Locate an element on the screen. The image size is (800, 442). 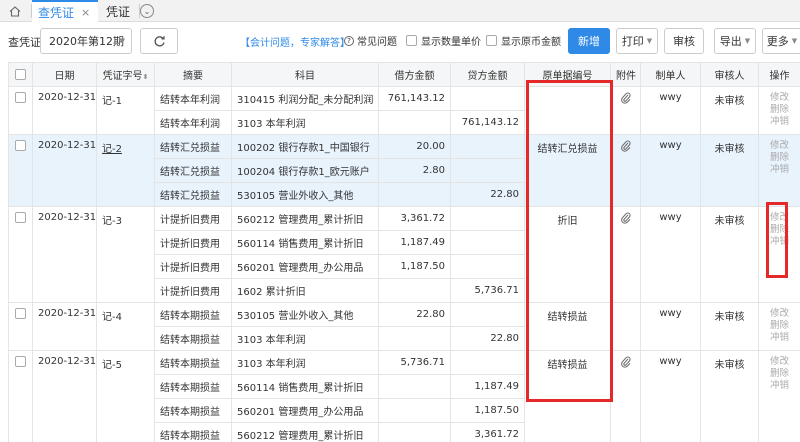
credit-cell: 1,187.50 is located at coordinates (487, 410).